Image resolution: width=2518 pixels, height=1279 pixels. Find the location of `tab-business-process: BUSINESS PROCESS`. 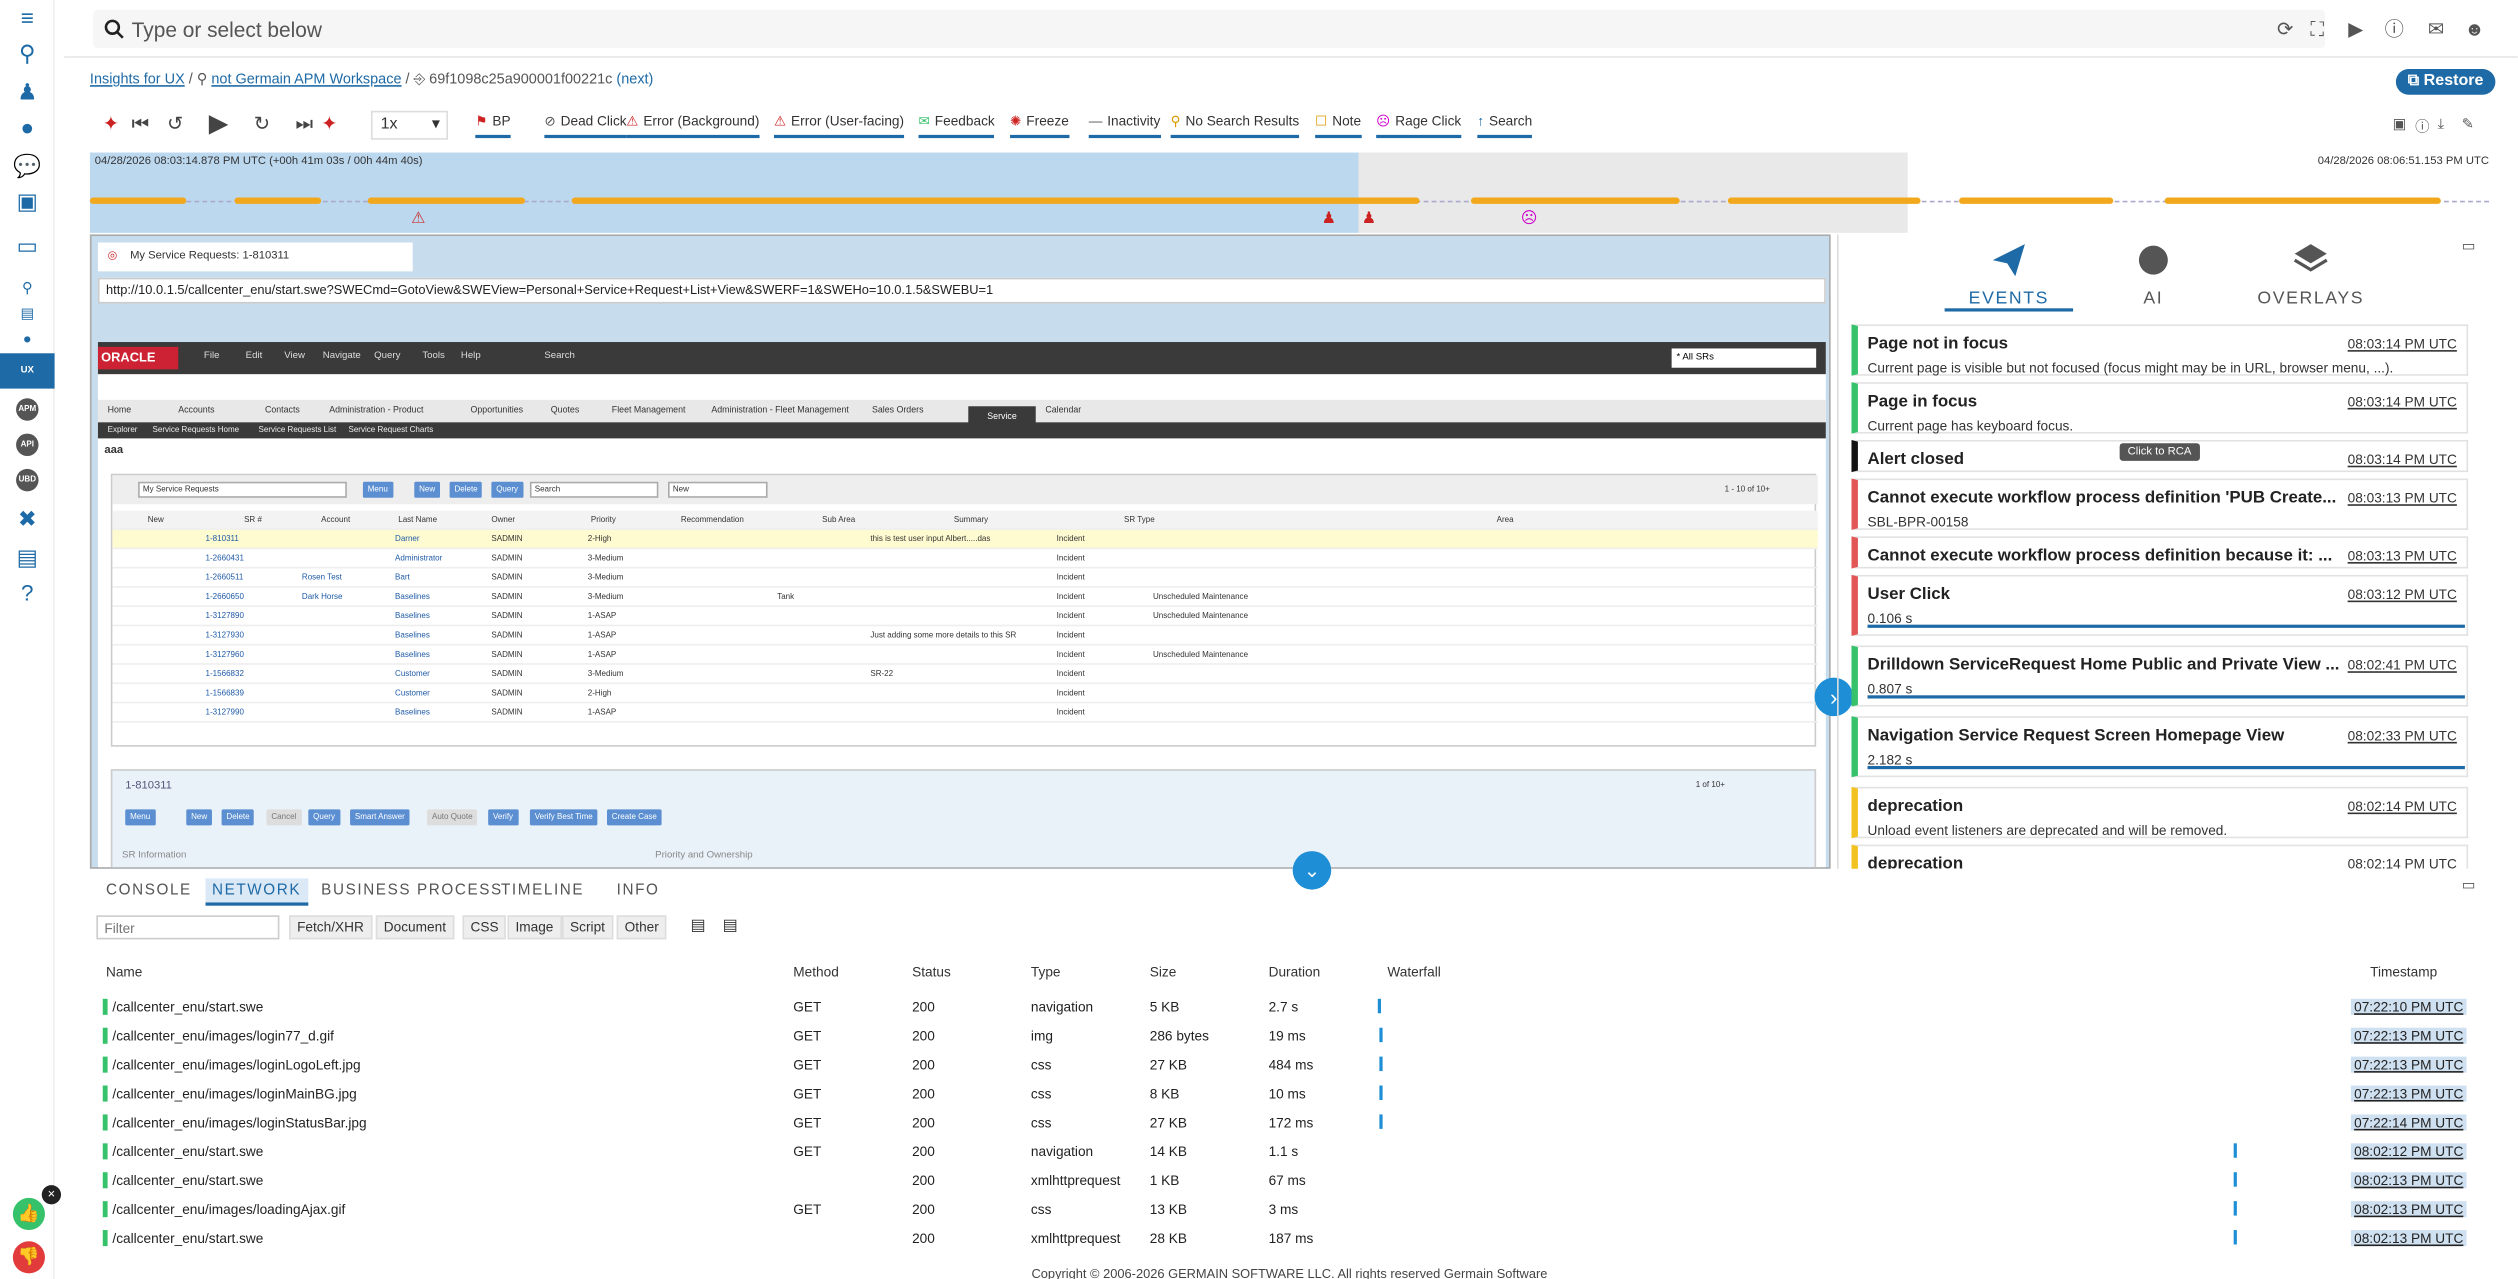

tab-business-process: BUSINESS PROCESS is located at coordinates (412, 891).